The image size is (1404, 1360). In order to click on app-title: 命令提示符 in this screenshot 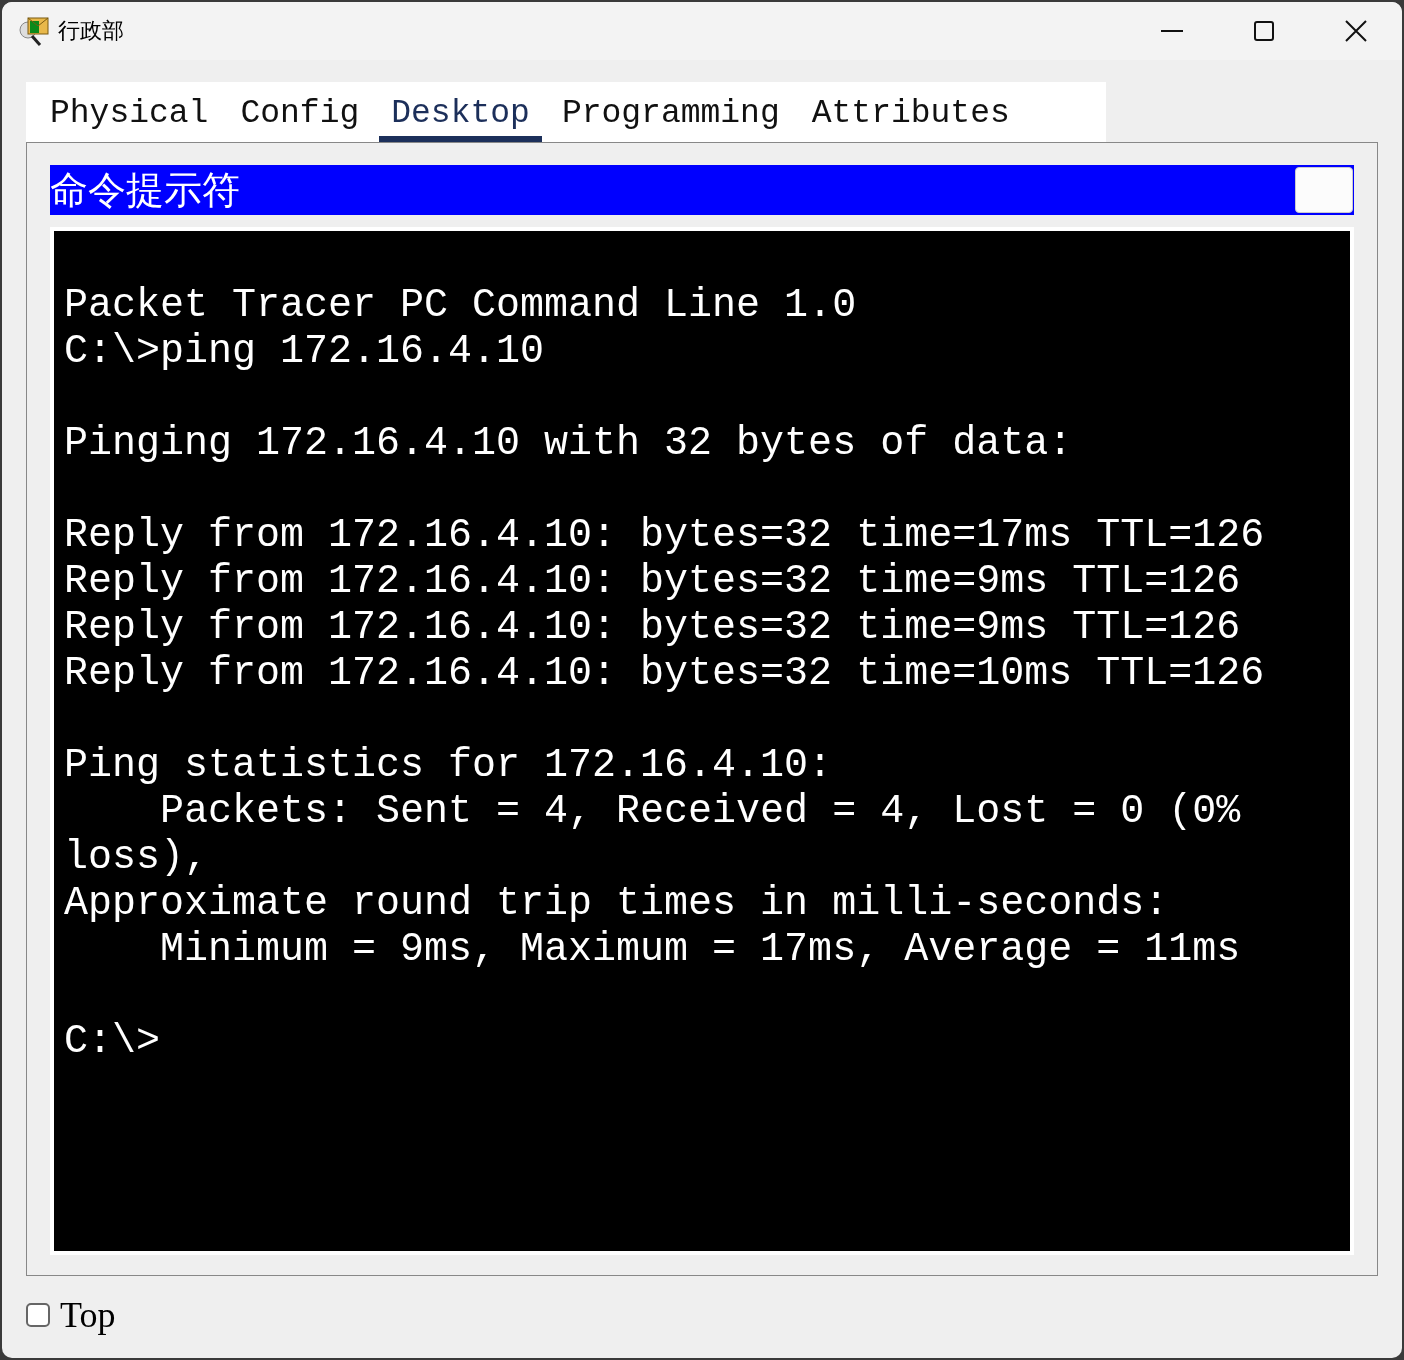, I will do `click(145, 190)`.